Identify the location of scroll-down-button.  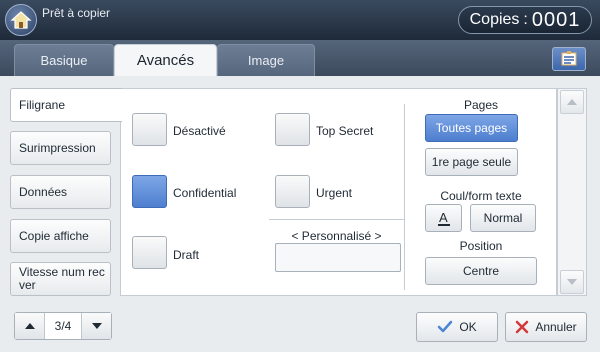
(572, 282).